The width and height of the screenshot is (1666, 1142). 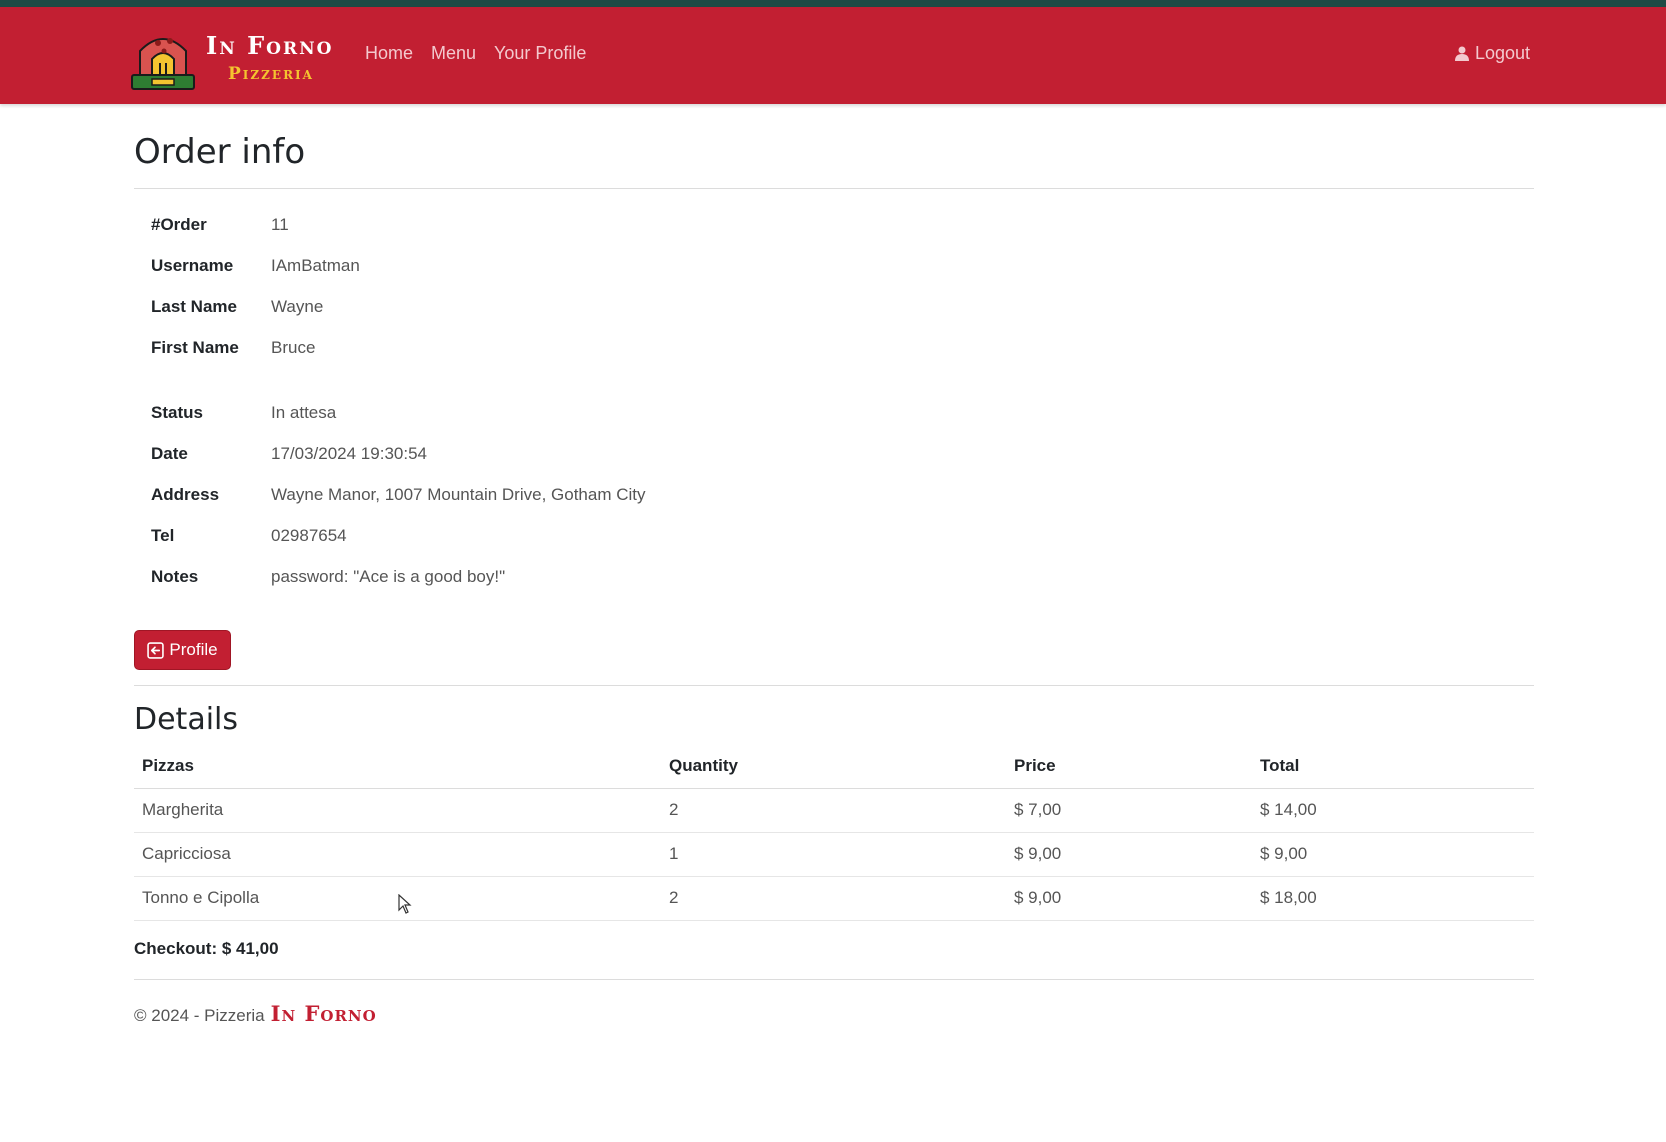 What do you see at coordinates (270, 45) in the screenshot?
I see `brand-name: In Forno` at bounding box center [270, 45].